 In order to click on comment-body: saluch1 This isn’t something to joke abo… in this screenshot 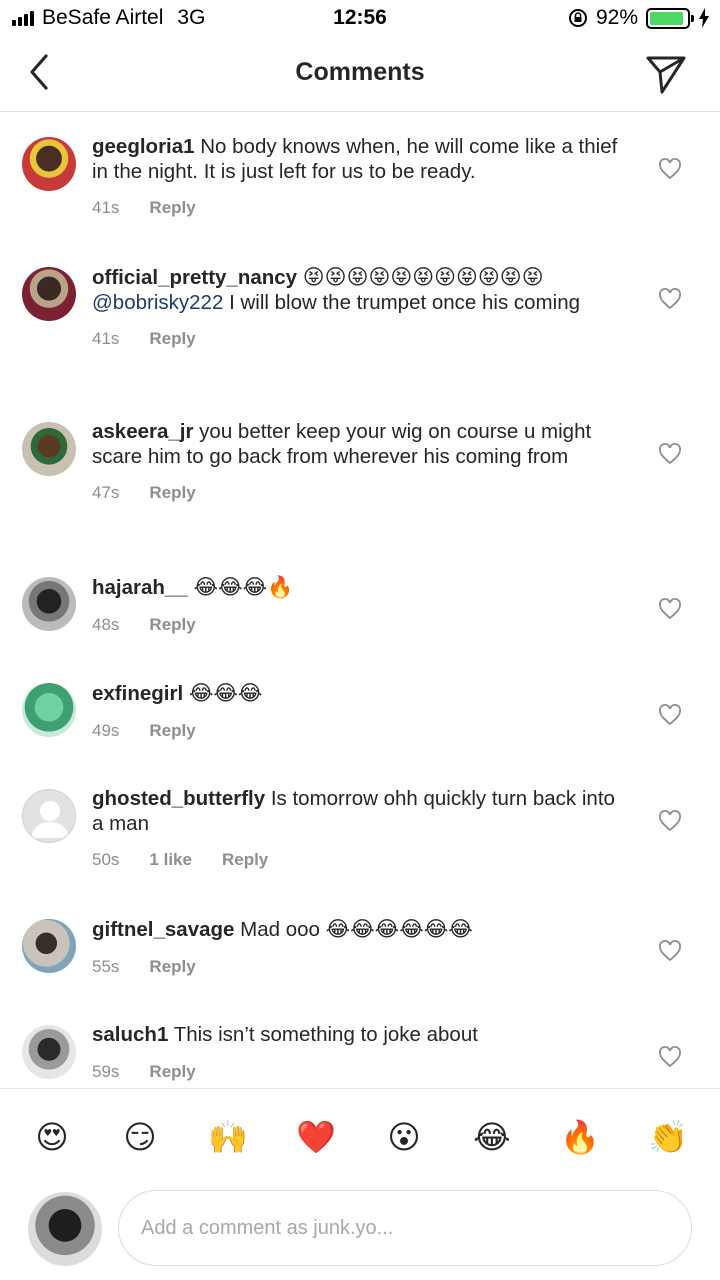, I will do `click(362, 1053)`.